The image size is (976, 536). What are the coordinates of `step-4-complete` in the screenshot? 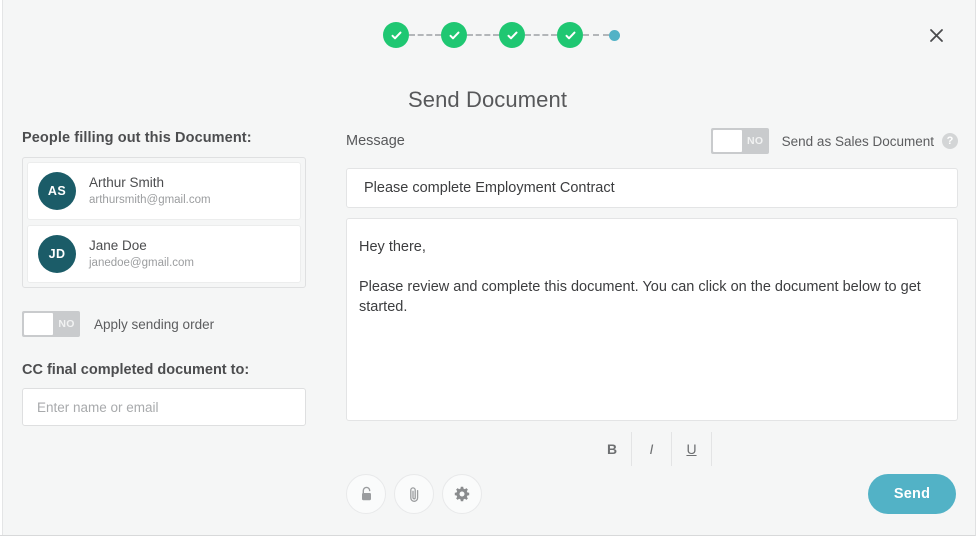 It's located at (570, 35).